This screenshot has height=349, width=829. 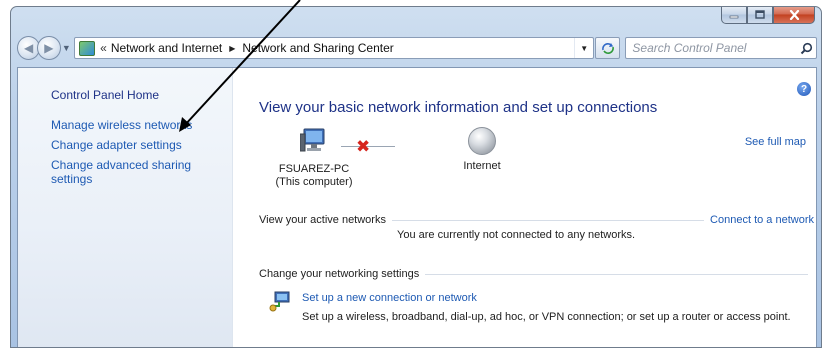 I want to click on maximize-icon, so click(x=760, y=14).